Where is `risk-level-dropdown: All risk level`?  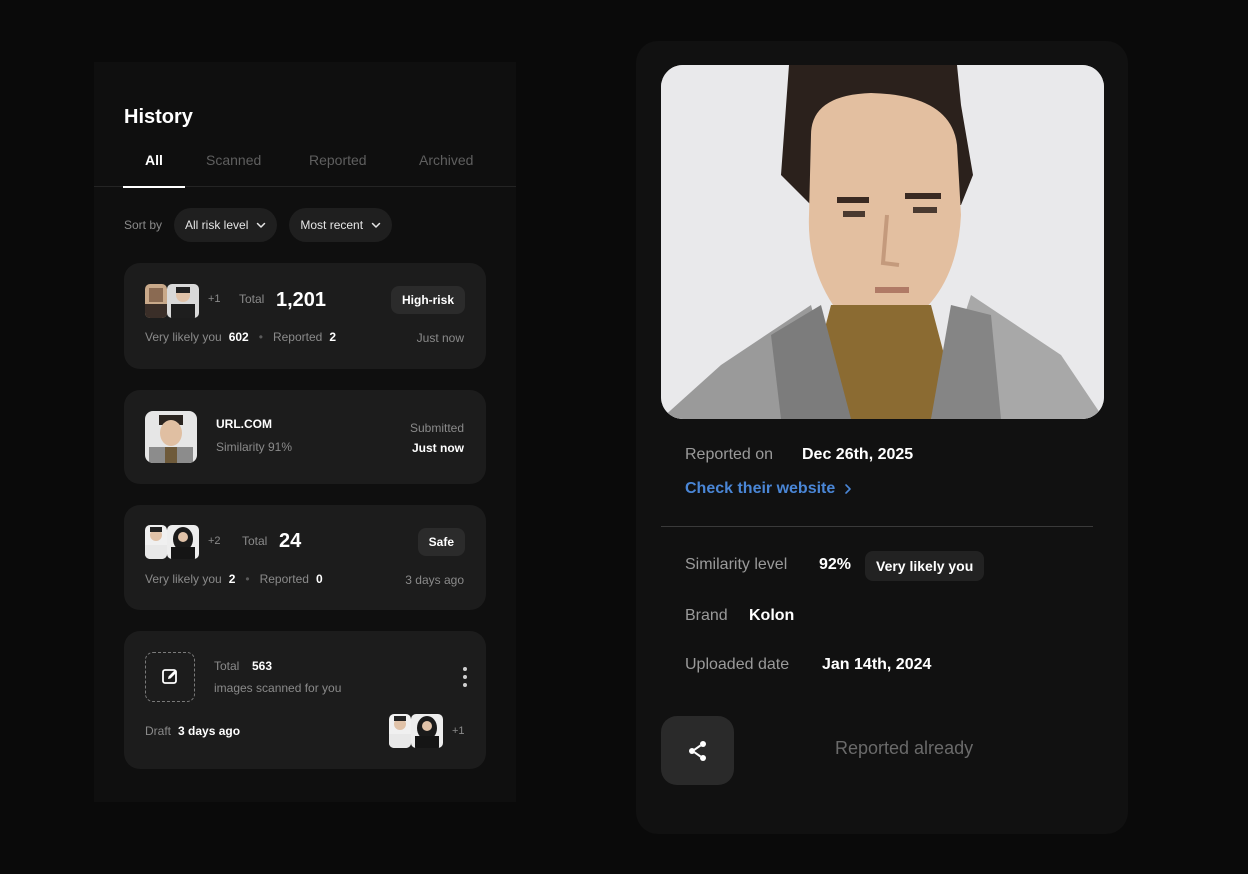 risk-level-dropdown: All risk level is located at coordinates (226, 225).